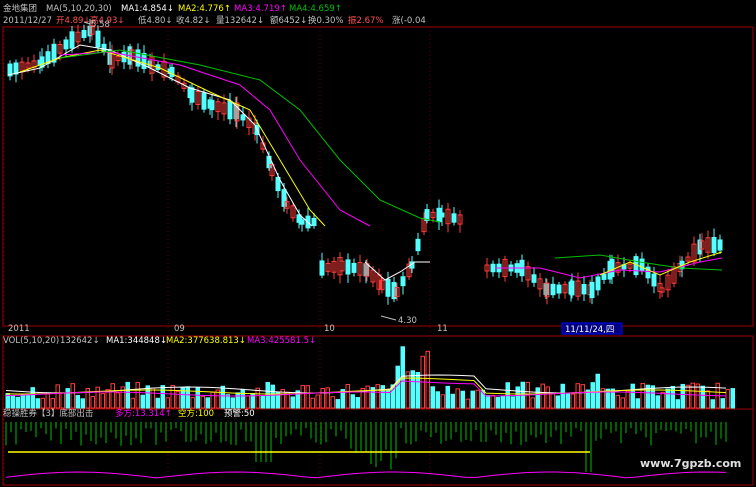 The width and height of the screenshot is (756, 487). What do you see at coordinates (315, 9) in the screenshot?
I see `ma4-value: MA4:4.659↑` at bounding box center [315, 9].